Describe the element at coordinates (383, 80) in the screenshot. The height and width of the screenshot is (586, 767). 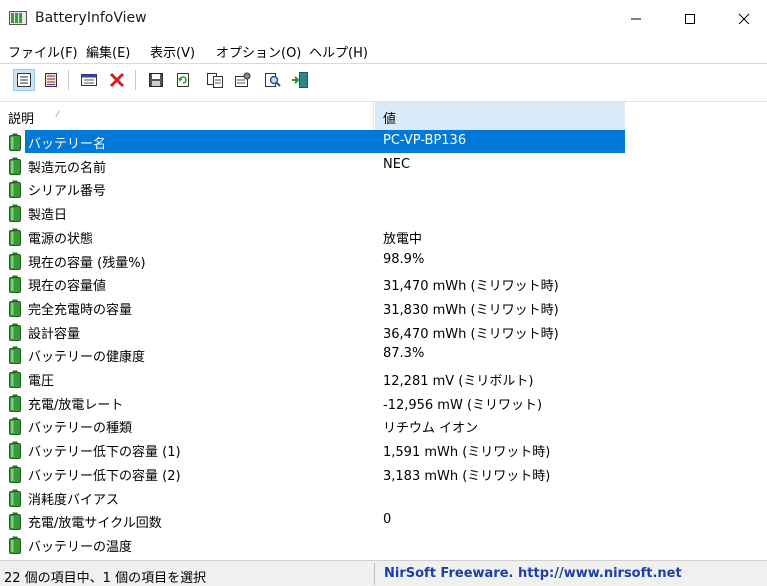
I see `toolbar` at that location.